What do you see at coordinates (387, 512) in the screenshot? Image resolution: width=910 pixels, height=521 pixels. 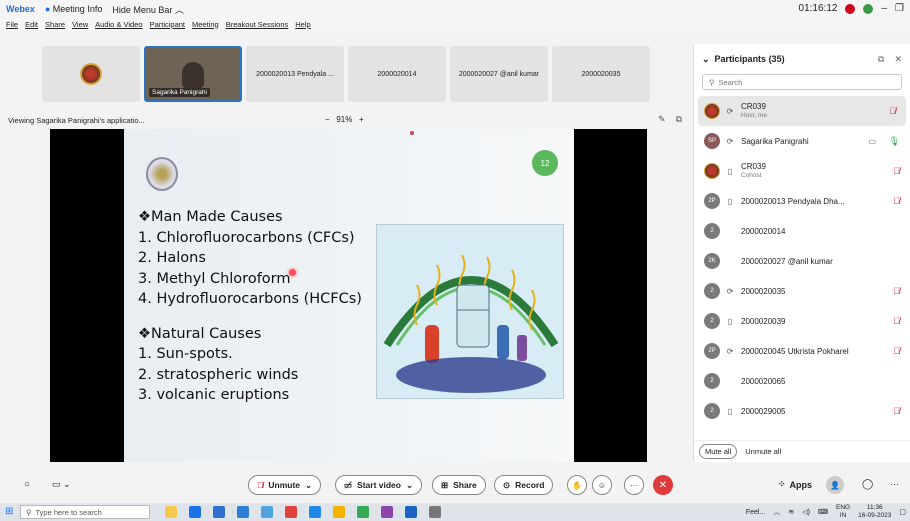 I see `gallery-icon` at bounding box center [387, 512].